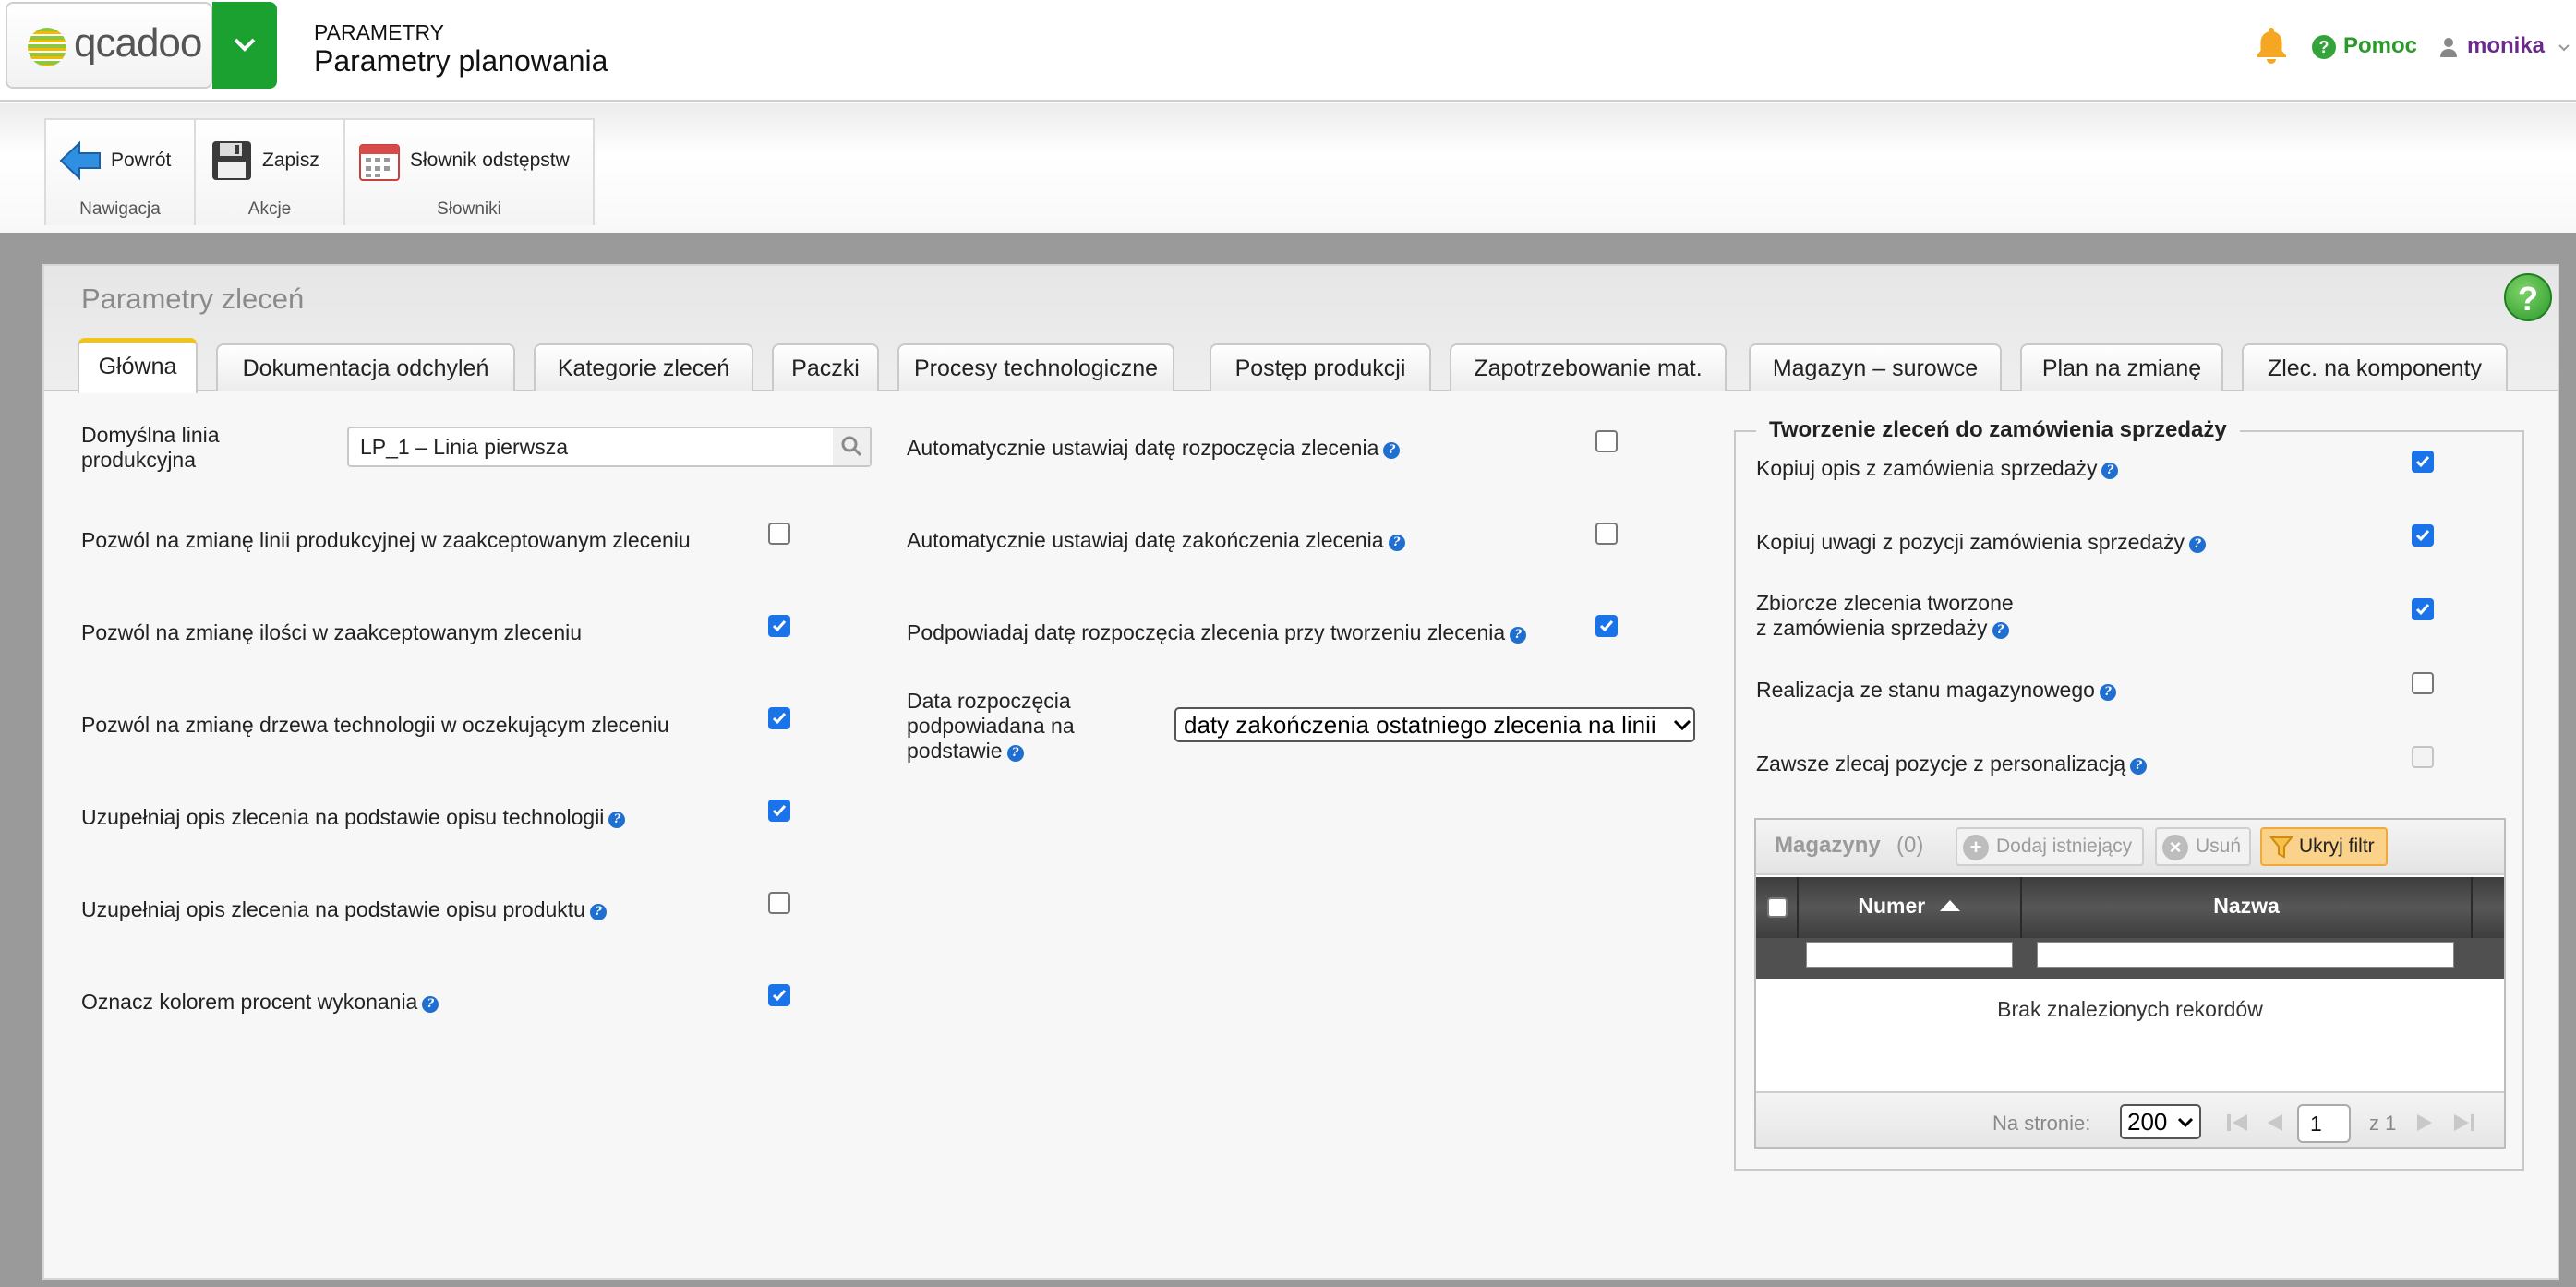 The image size is (2576, 1287). I want to click on ribbon-group-dictionaries: Słownik odstępstw Słowniki, so click(469, 171).